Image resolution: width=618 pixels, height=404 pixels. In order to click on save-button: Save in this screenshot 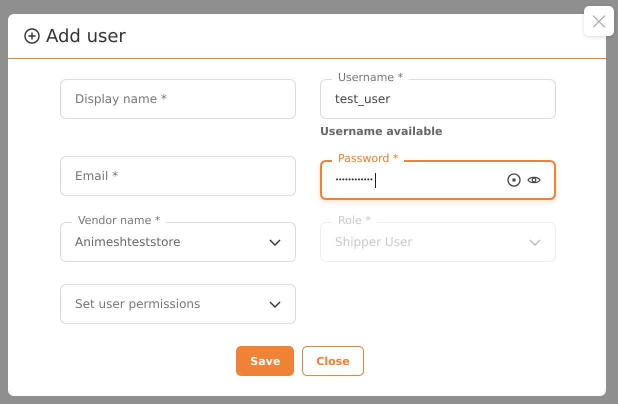, I will do `click(265, 361)`.